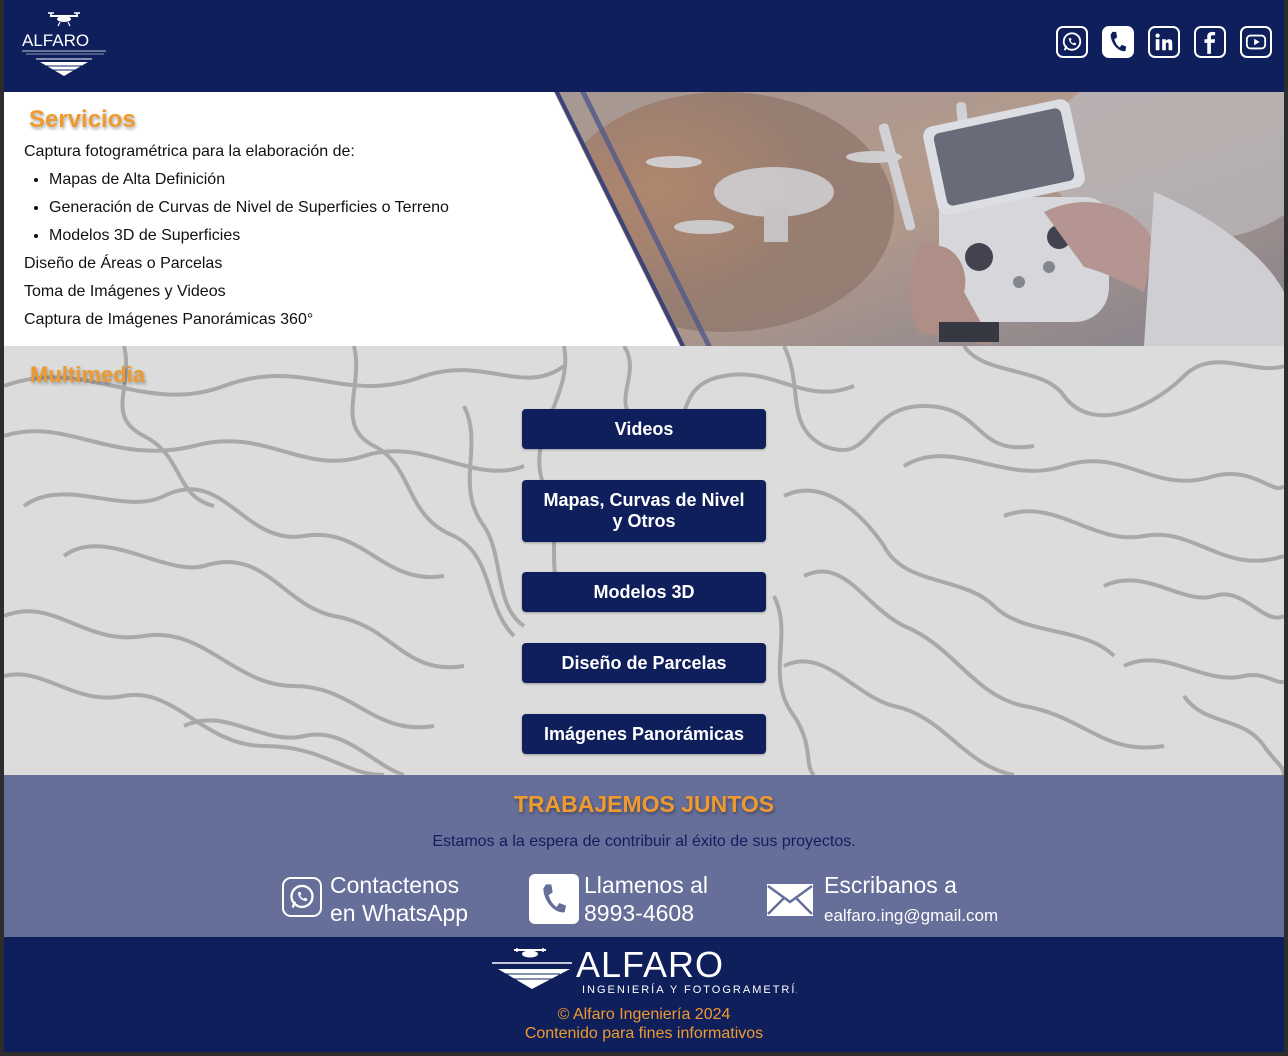  What do you see at coordinates (399, 913) in the screenshot?
I see `whatsapp-line2: en WhatsApp` at bounding box center [399, 913].